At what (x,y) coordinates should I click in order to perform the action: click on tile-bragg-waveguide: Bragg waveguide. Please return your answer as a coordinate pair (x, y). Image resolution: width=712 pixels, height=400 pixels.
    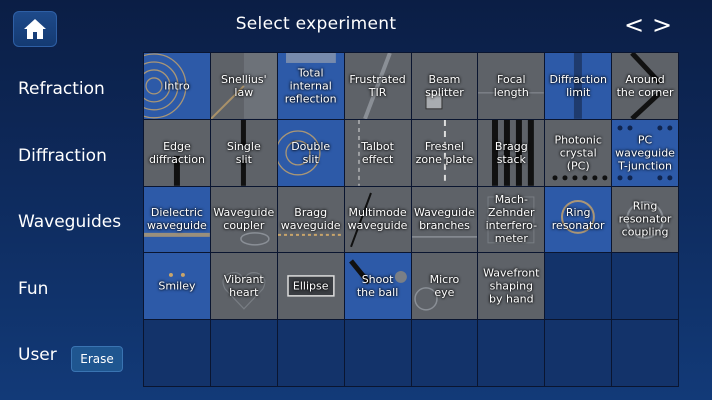
    Looking at the image, I should click on (310, 219).